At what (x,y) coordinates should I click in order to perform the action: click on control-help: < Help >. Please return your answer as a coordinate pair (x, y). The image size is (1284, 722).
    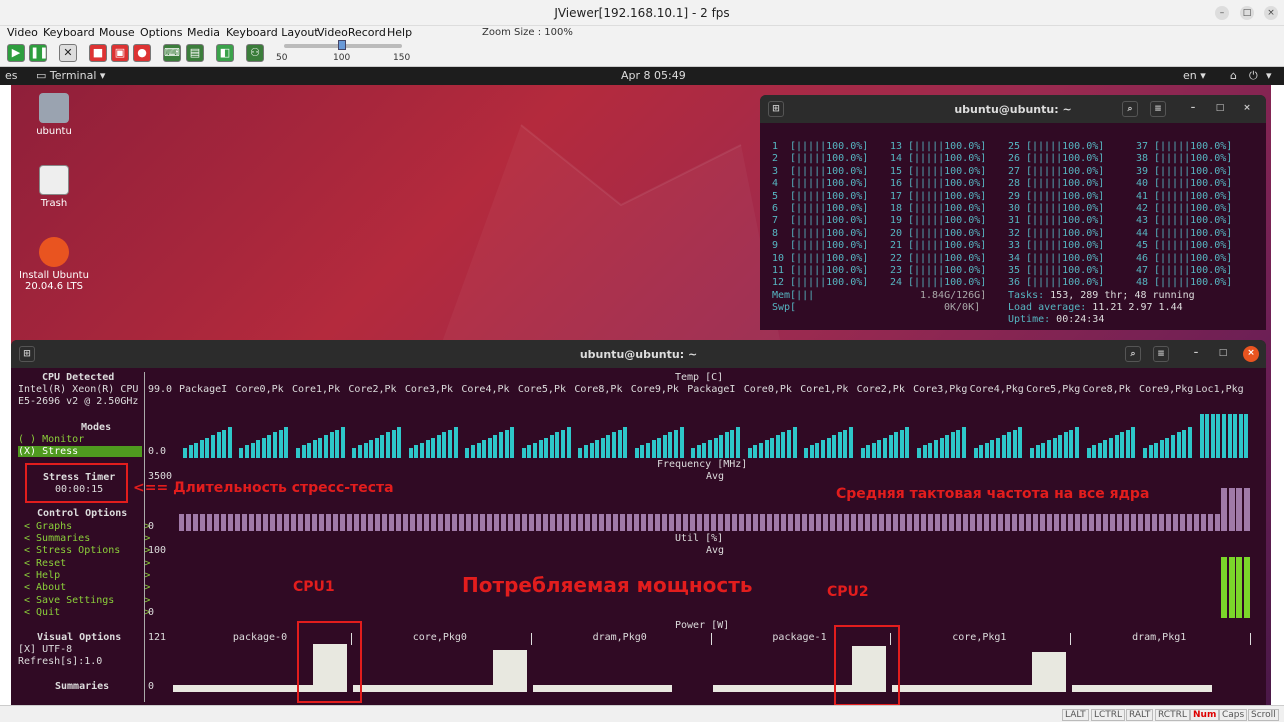
    Looking at the image, I should click on (87, 575).